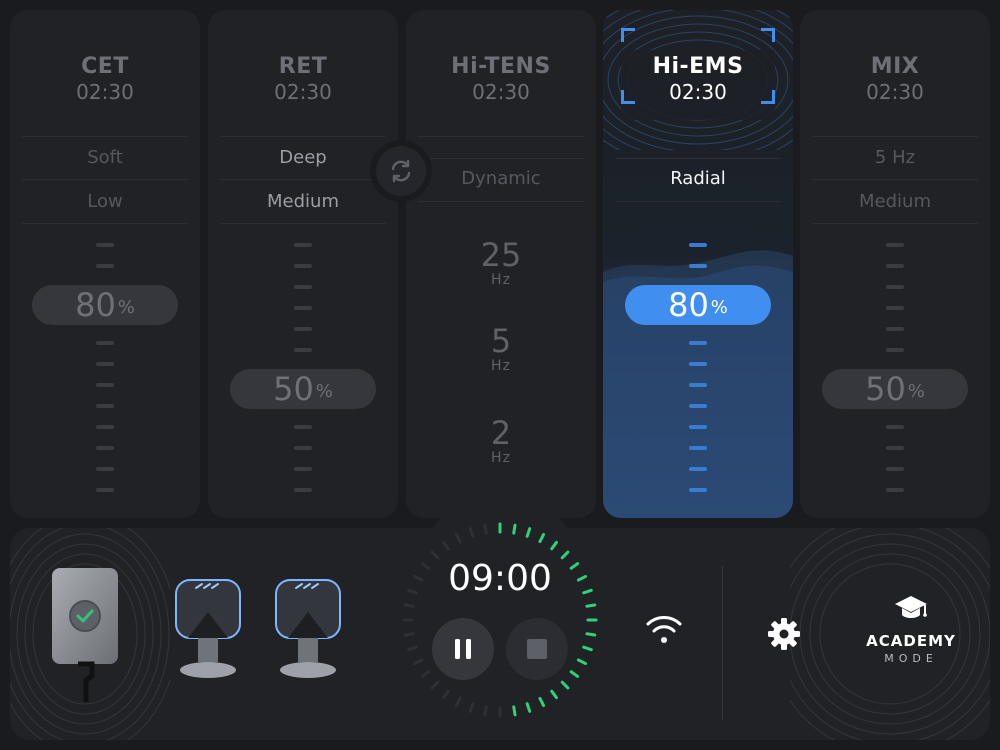 The height and width of the screenshot is (750, 1000). What do you see at coordinates (885, 389) in the screenshot?
I see `intensity-value: 50` at bounding box center [885, 389].